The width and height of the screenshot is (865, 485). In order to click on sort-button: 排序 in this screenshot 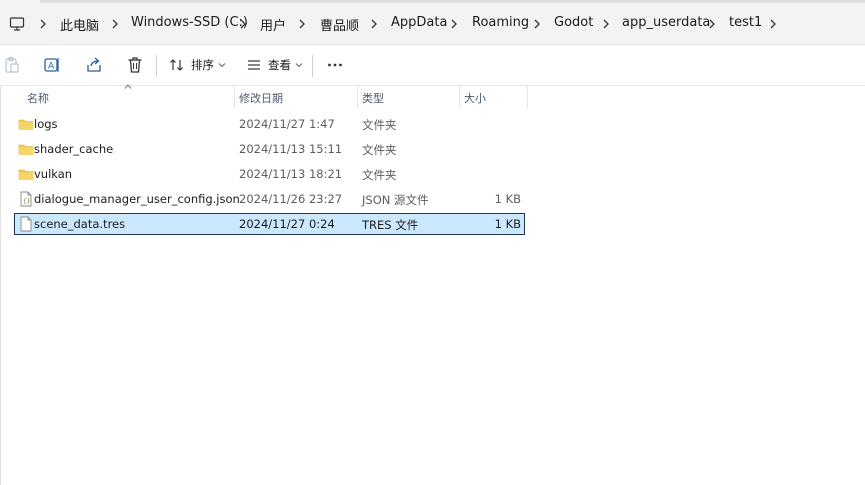, I will do `click(197, 65)`.